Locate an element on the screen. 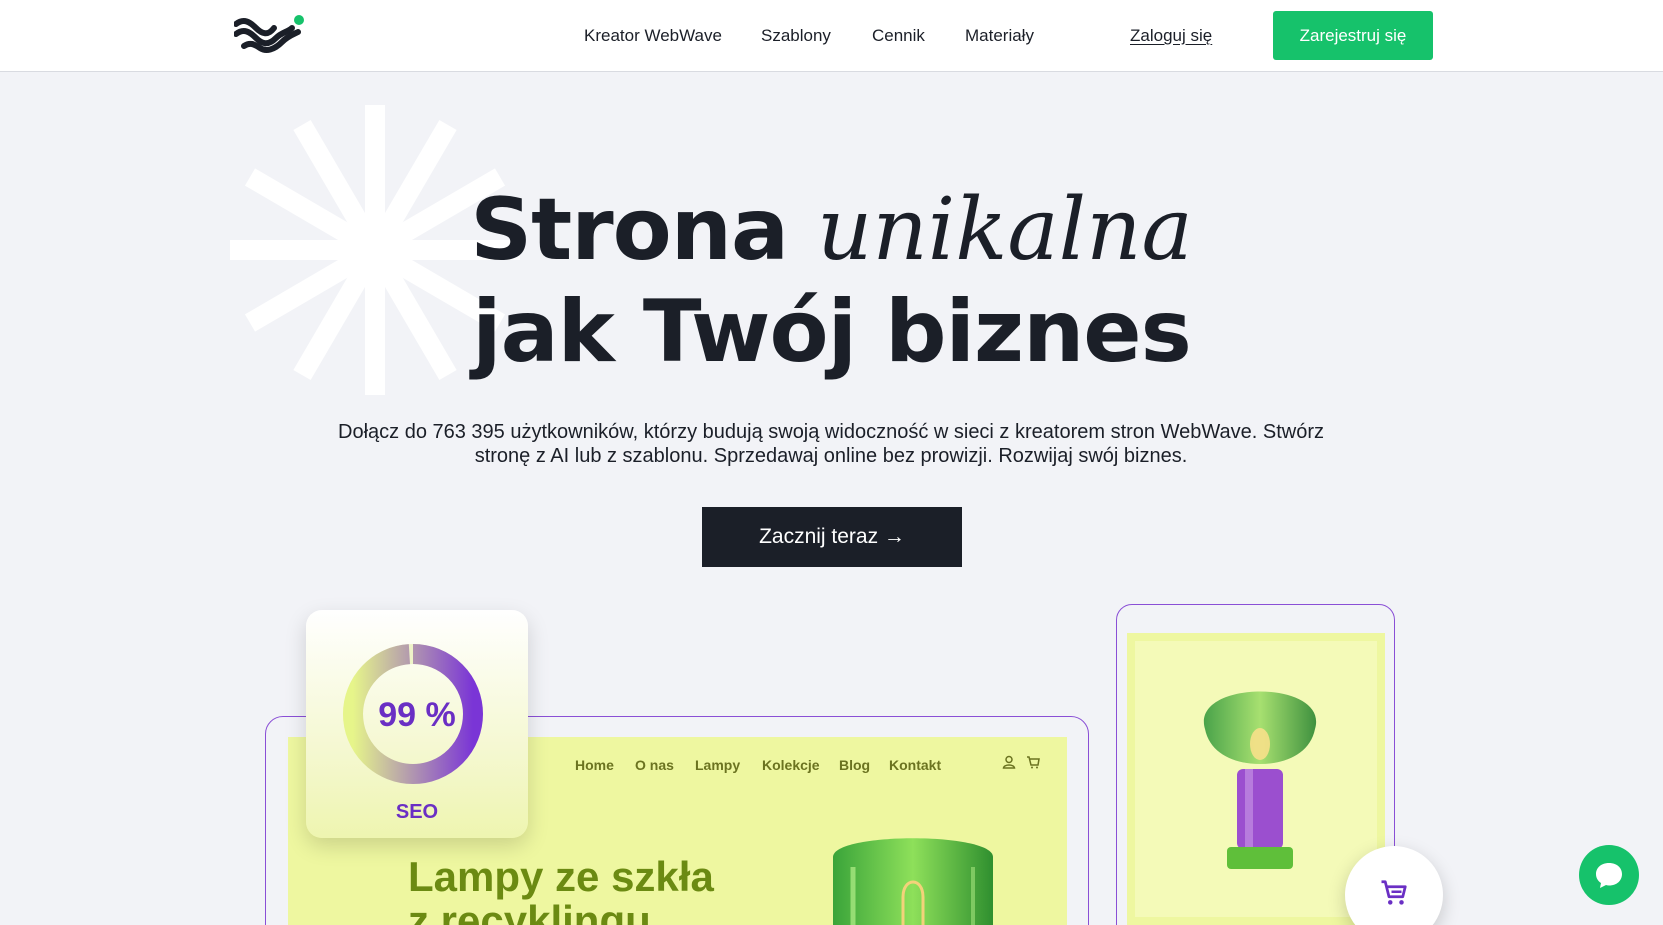 This screenshot has width=1663, height=925. nav-szablony: Szablony is located at coordinates (796, 36).